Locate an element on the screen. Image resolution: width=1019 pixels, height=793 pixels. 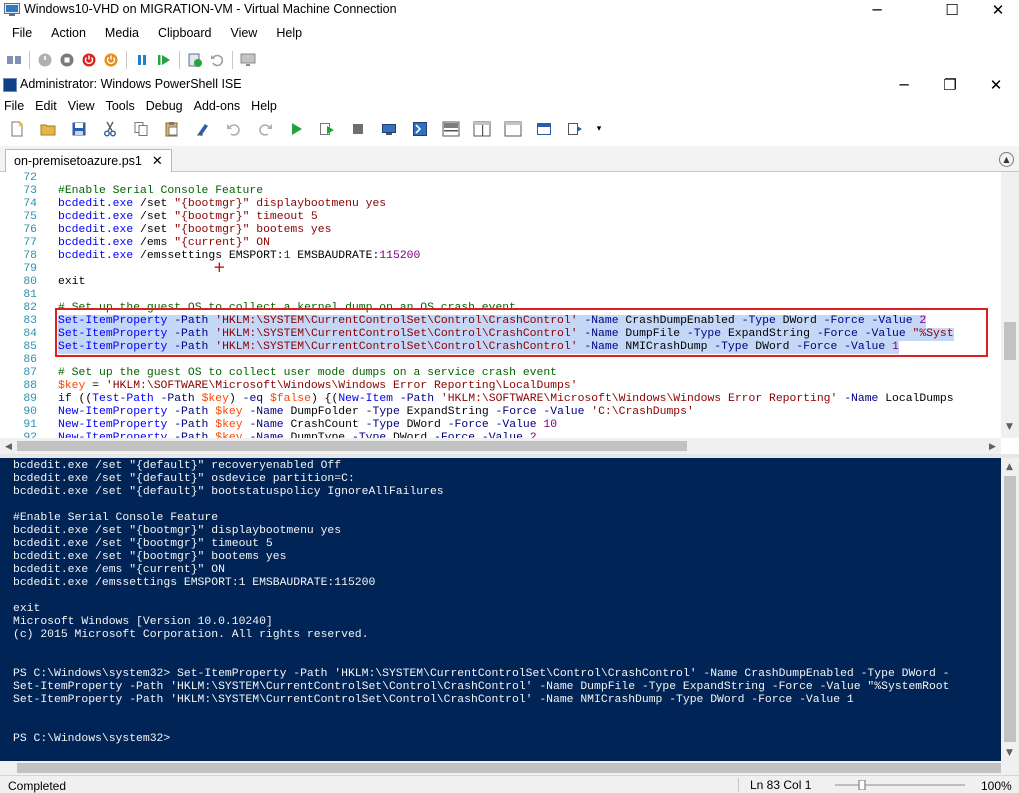
scroll-left-icon: ◀ is located at coordinates (8, 446).